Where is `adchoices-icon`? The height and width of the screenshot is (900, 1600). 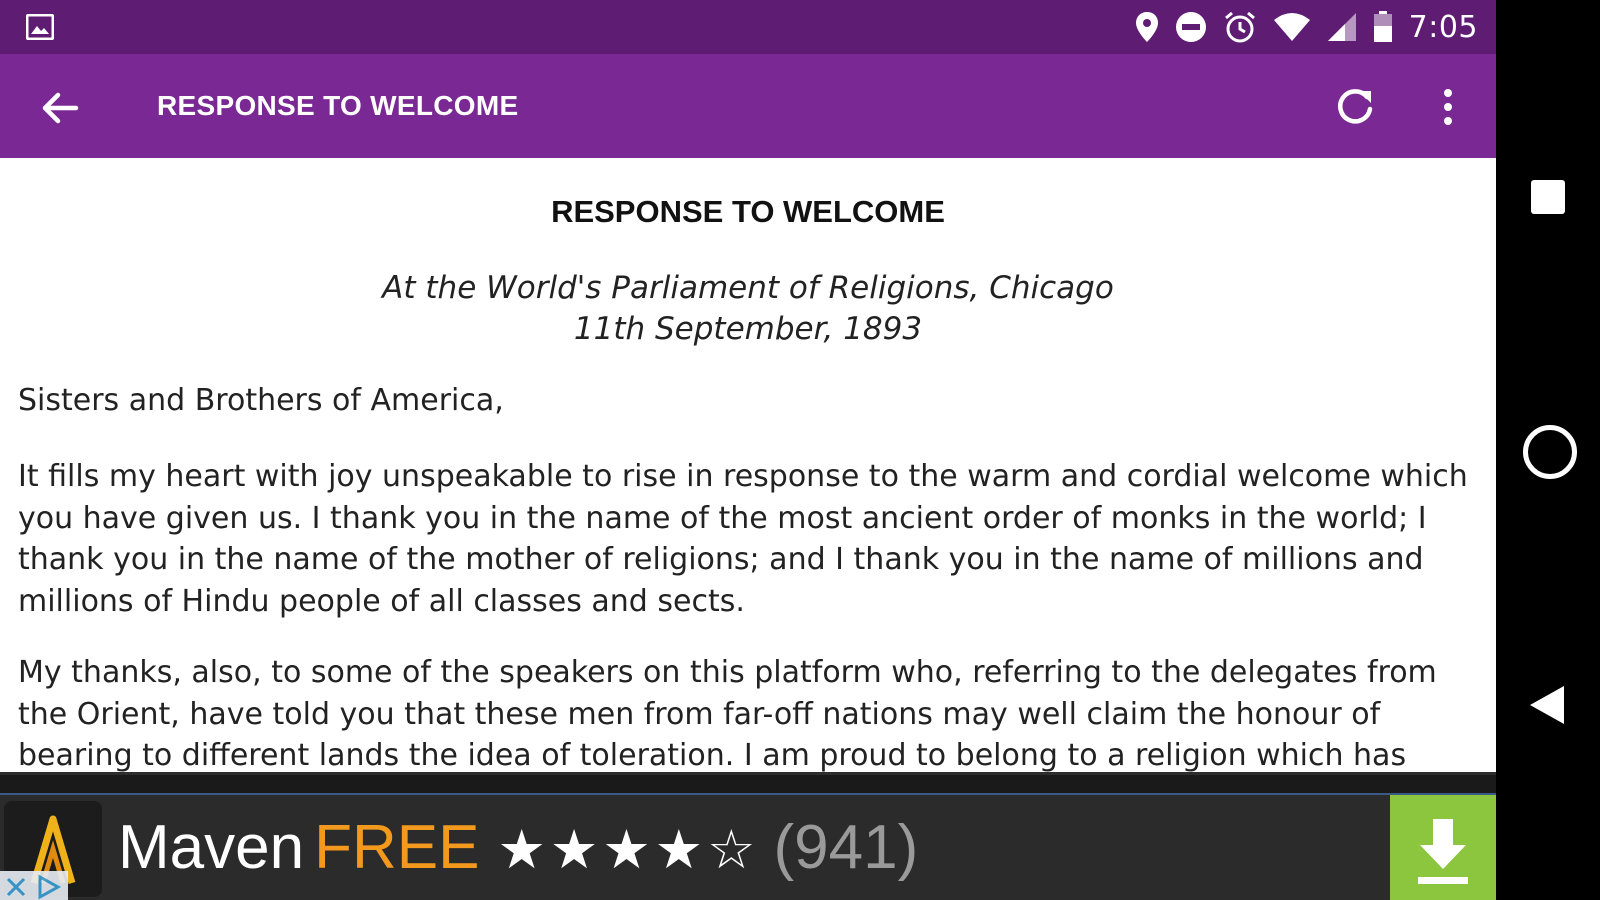
adchoices-icon is located at coordinates (34, 885).